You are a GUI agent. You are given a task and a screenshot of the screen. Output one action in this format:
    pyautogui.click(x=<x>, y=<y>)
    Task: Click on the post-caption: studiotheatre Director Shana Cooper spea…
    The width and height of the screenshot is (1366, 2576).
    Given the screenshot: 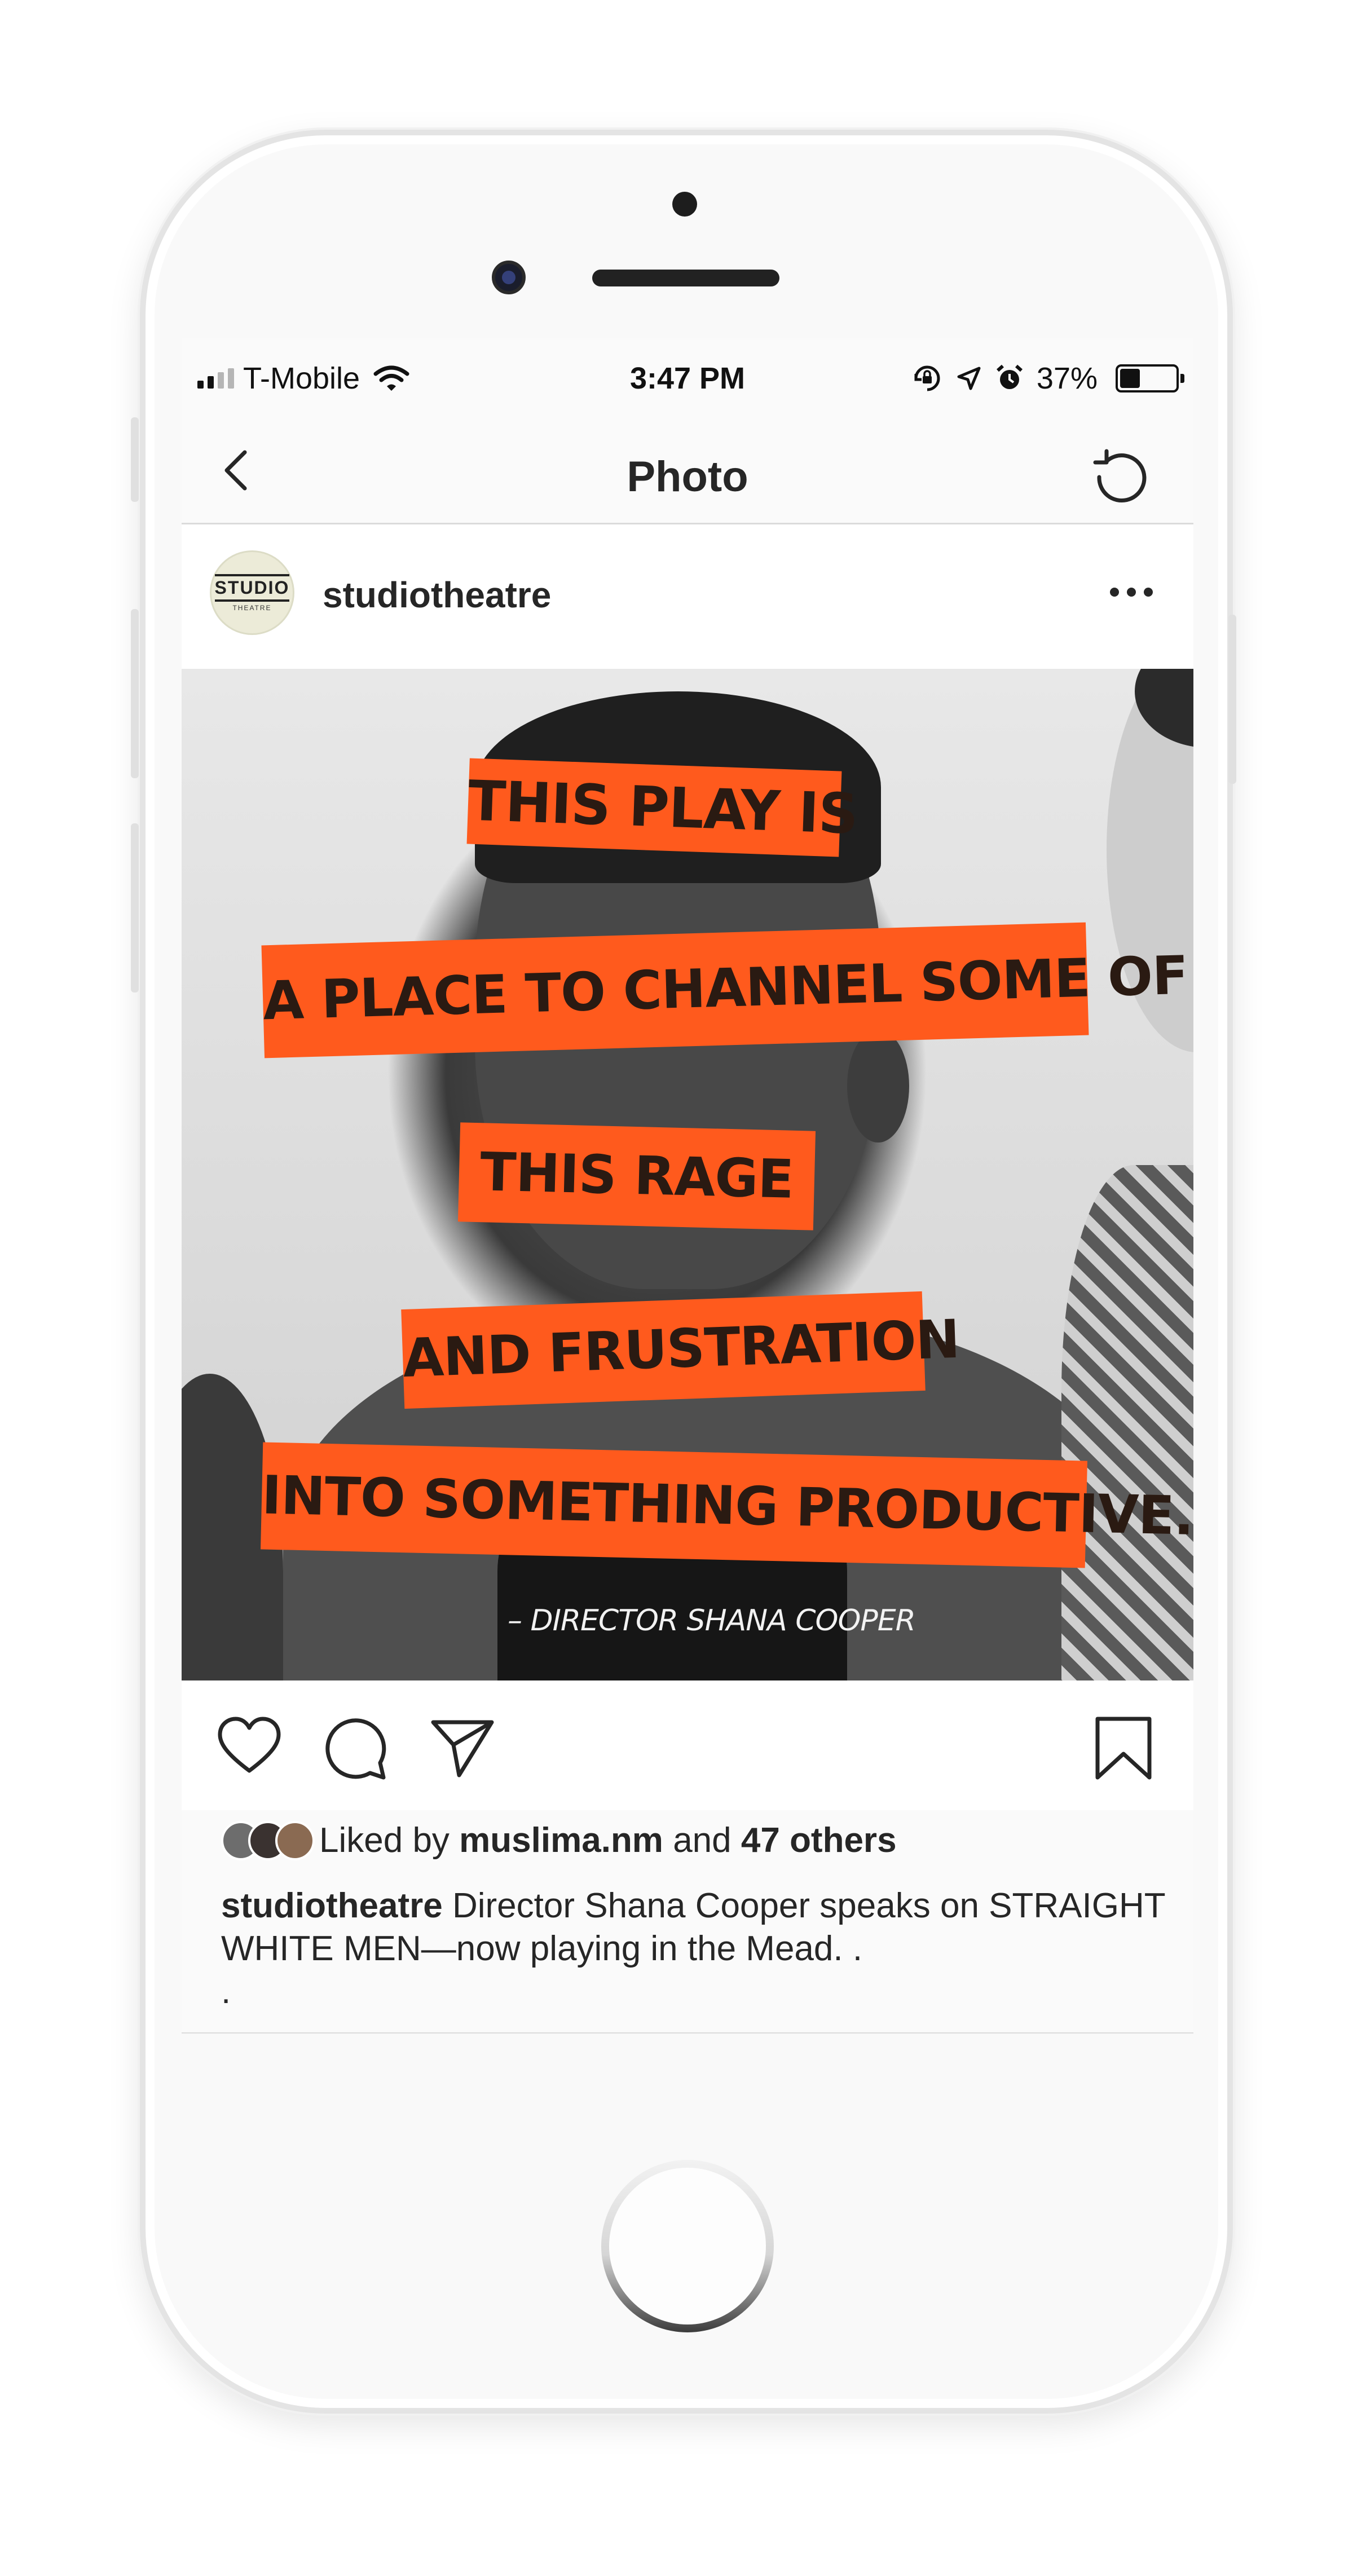 What is the action you would take?
    pyautogui.click(x=697, y=1949)
    